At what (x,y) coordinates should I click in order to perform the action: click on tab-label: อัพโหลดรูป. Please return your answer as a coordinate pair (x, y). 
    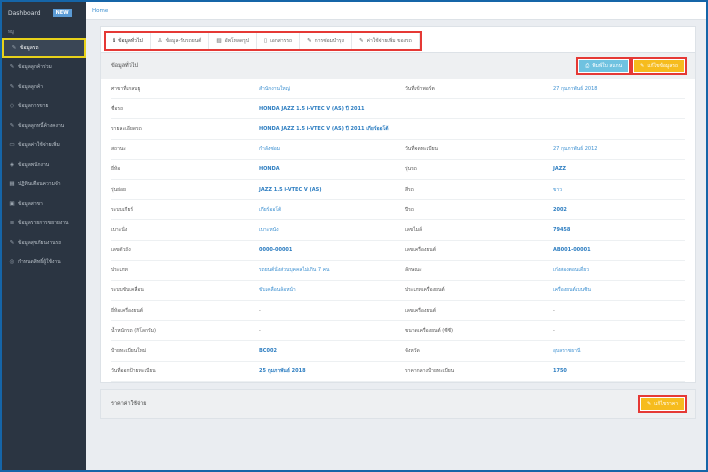
    Looking at the image, I should click on (237, 41).